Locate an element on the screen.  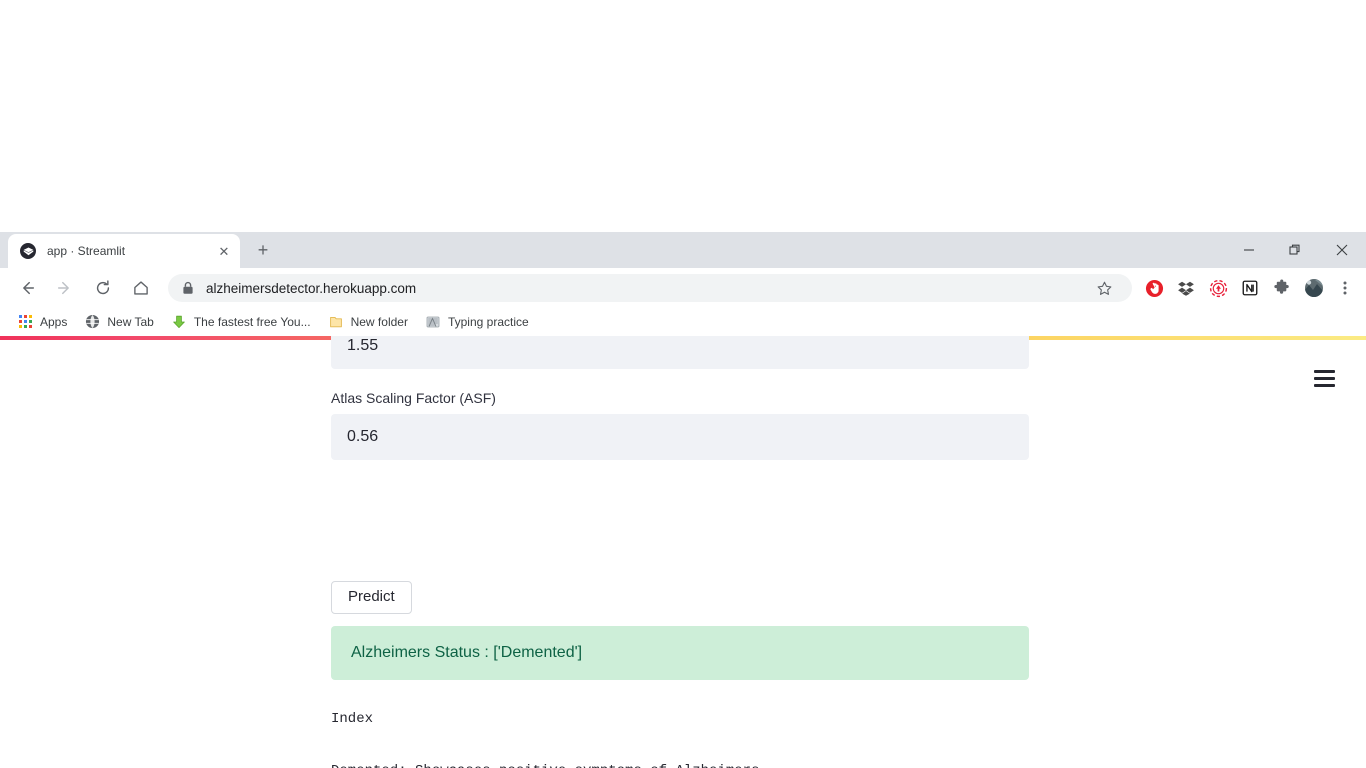
lock-icon is located at coordinates (188, 288).